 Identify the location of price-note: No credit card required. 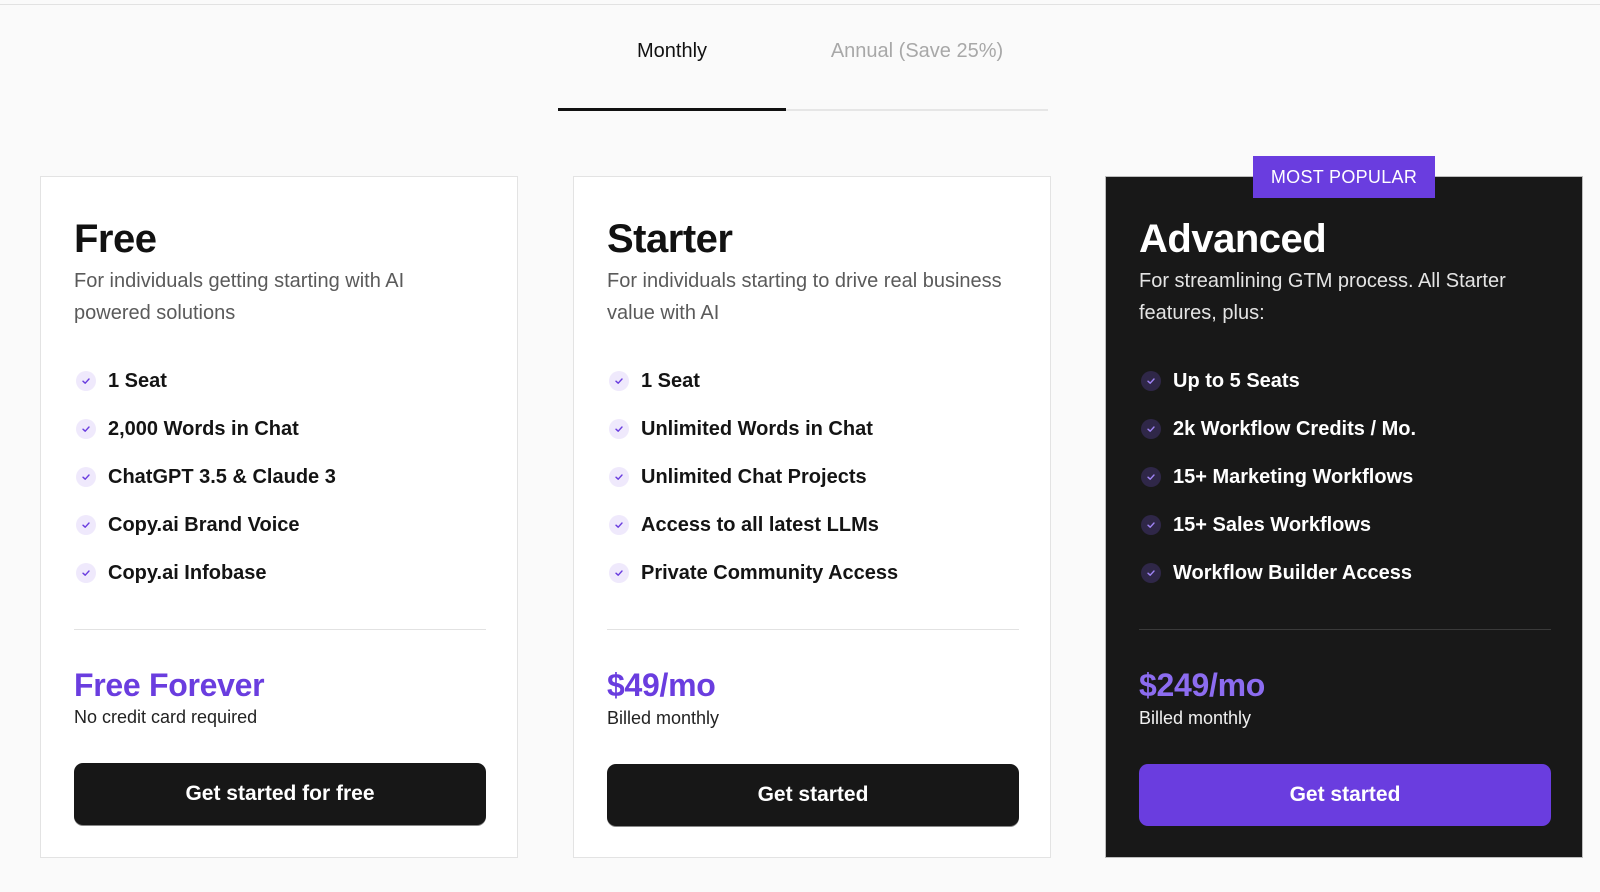
(166, 717).